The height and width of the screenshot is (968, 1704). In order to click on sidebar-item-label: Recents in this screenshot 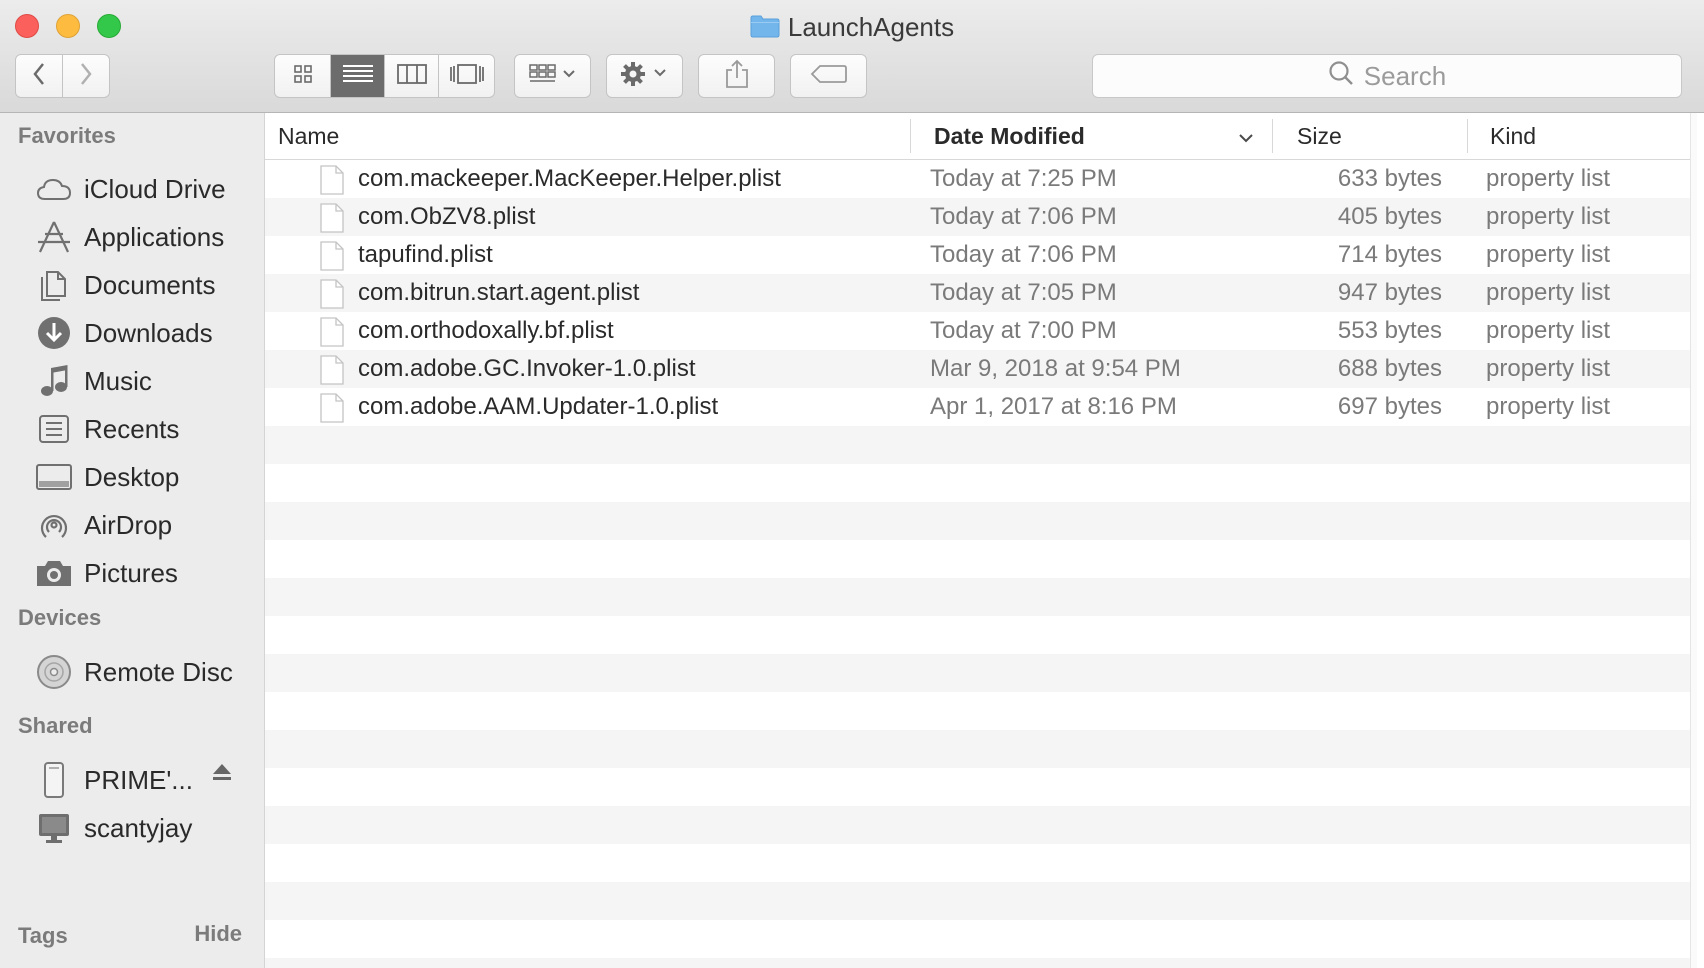, I will do `click(132, 428)`.